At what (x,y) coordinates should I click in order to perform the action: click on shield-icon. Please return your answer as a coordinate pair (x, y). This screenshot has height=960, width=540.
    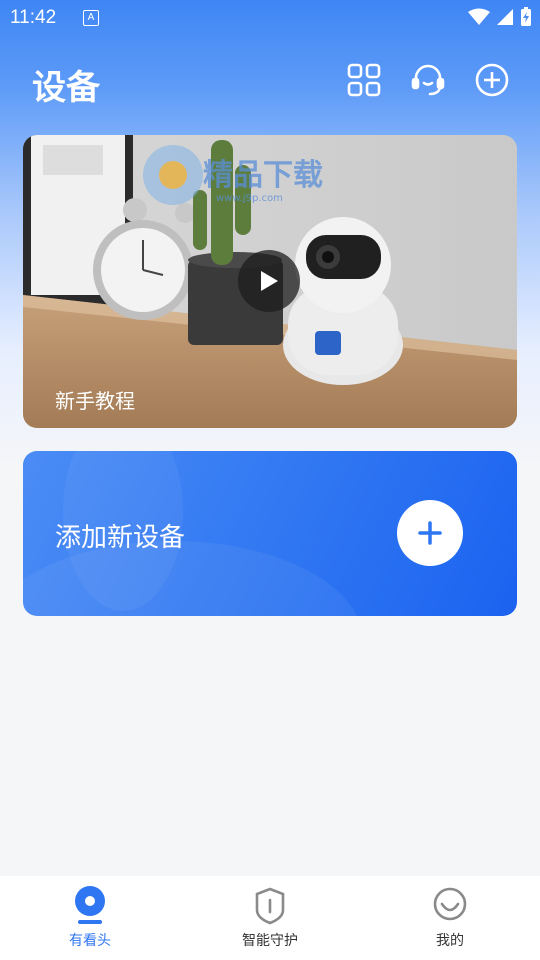
    Looking at the image, I should click on (270, 906).